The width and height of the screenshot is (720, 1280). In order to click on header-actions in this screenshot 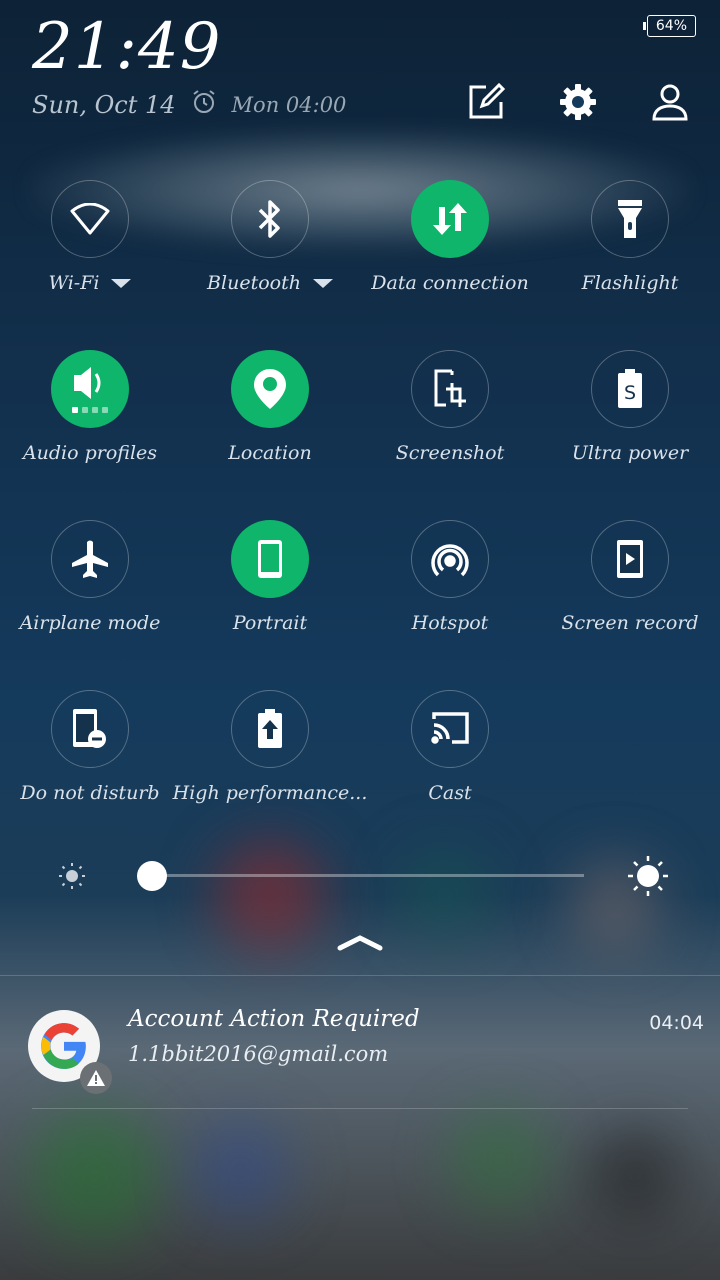, I will do `click(578, 102)`.